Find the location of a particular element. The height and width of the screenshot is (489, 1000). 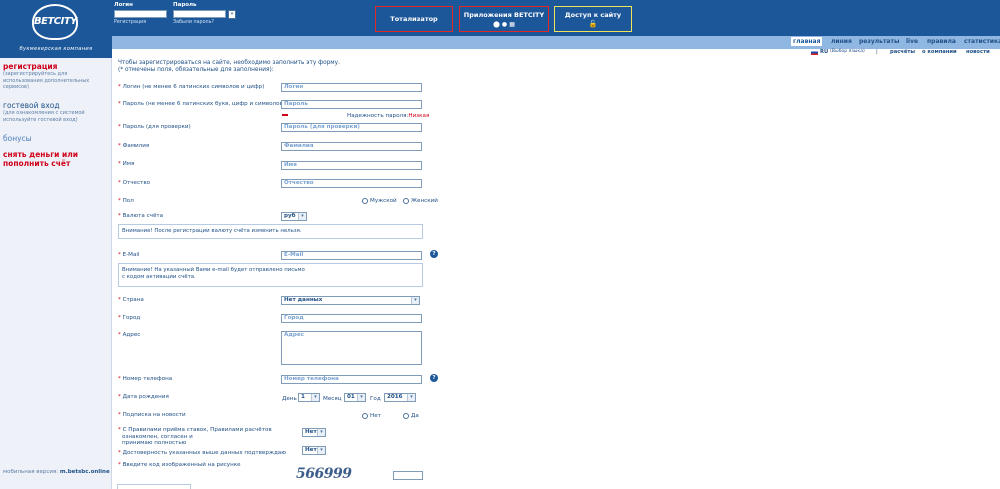

news-no-radio is located at coordinates (365, 416).